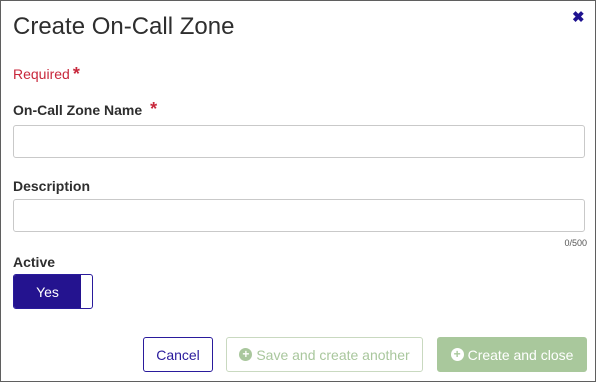 This screenshot has width=596, height=382. I want to click on zone-name-required-asterisk: *, so click(154, 109).